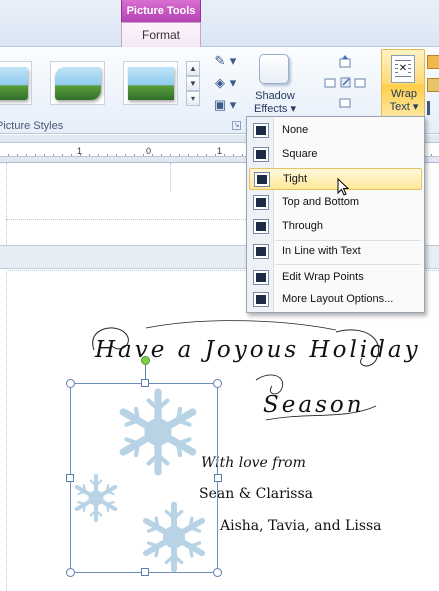 Image resolution: width=439 pixels, height=591 pixels. What do you see at coordinates (343, 187) in the screenshot?
I see `mouse-cursor-icon` at bounding box center [343, 187].